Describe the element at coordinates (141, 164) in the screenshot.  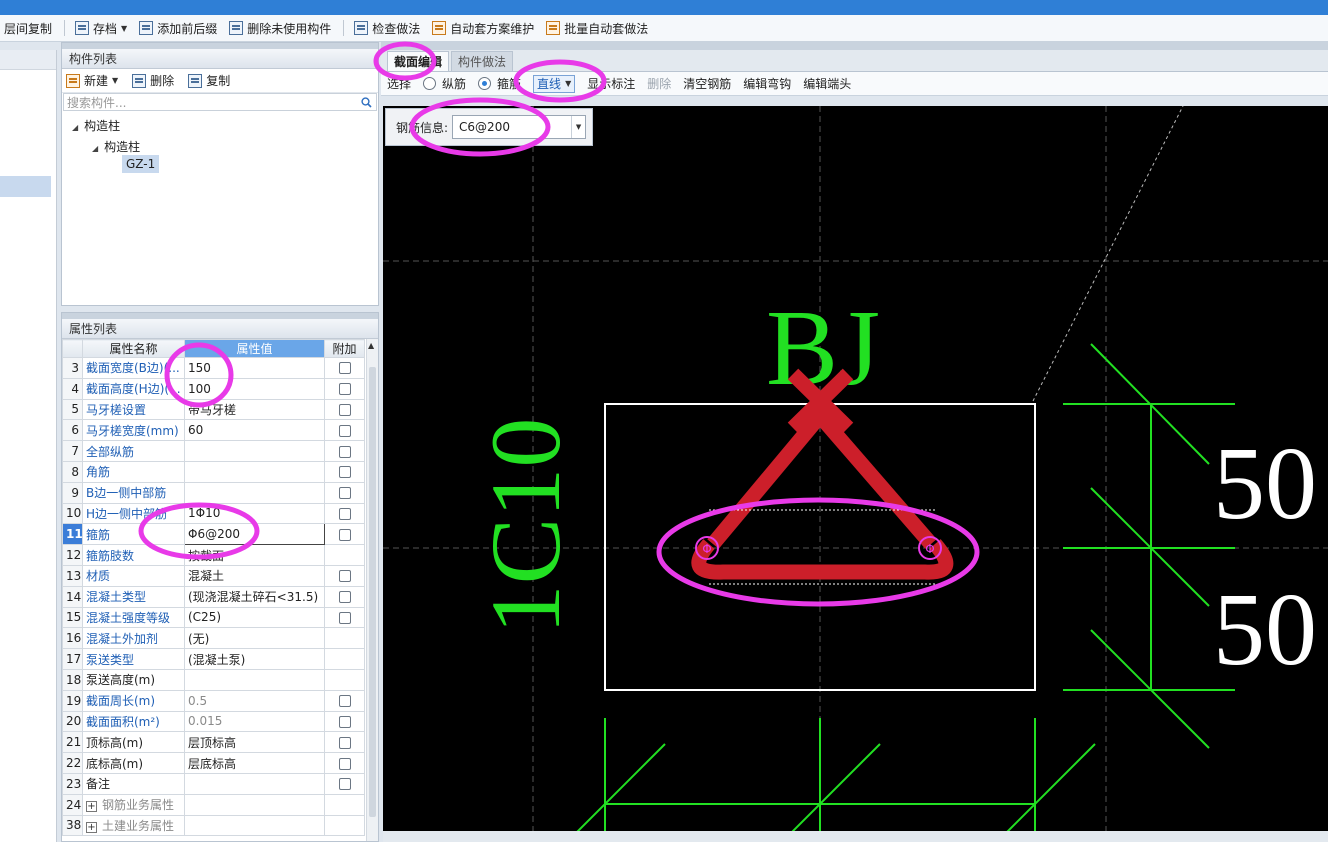
I see `tree-node-gz1: GZ-1` at that location.